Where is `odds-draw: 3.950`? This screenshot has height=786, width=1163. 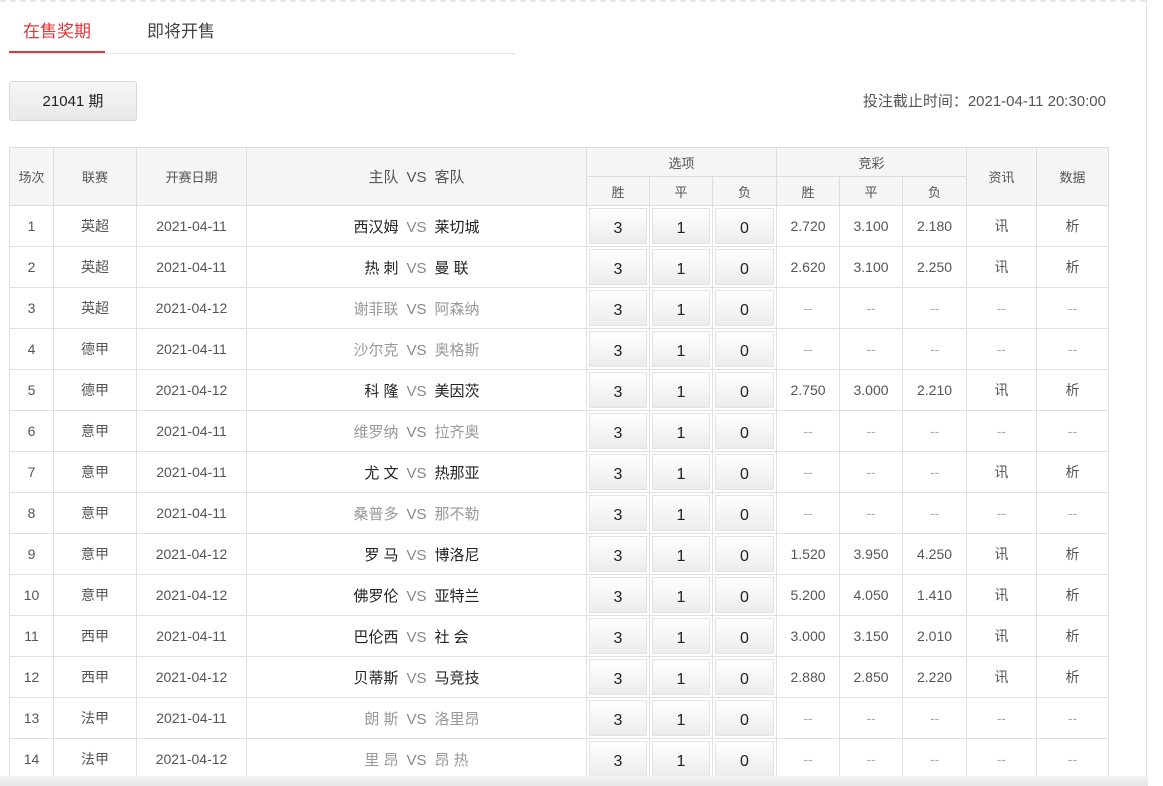
odds-draw: 3.950 is located at coordinates (871, 554).